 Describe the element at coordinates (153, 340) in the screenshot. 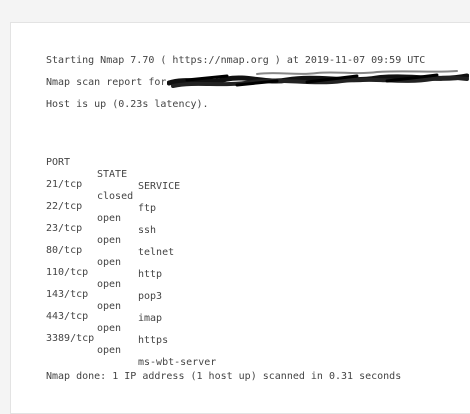

I see `service-cell: https` at that location.